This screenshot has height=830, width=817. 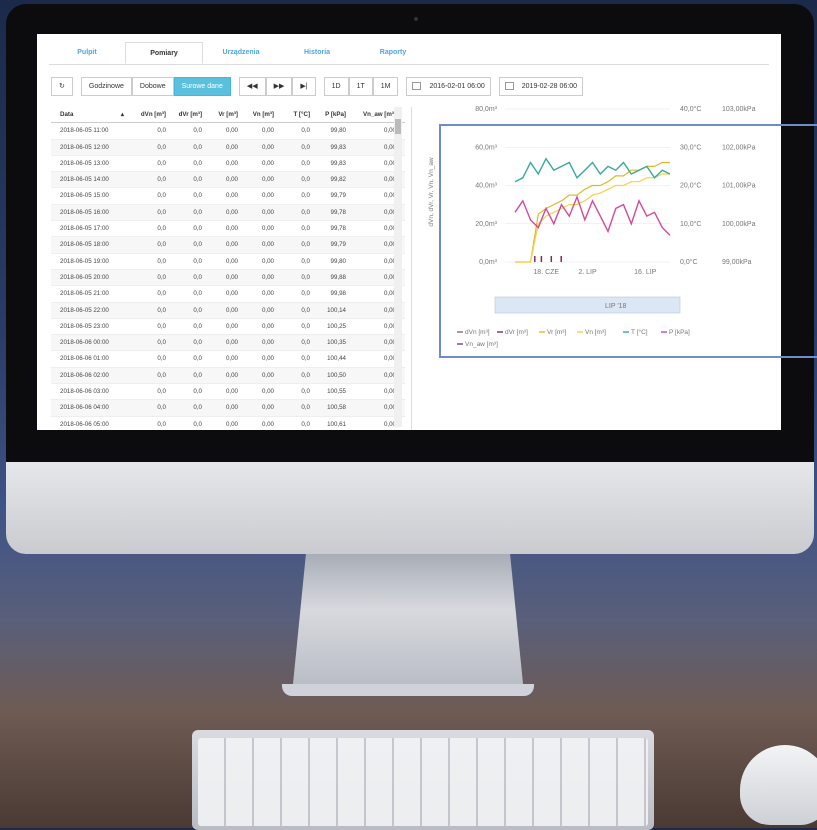 What do you see at coordinates (106, 86) in the screenshot?
I see `granularity-hourly-button: Godzinowe` at bounding box center [106, 86].